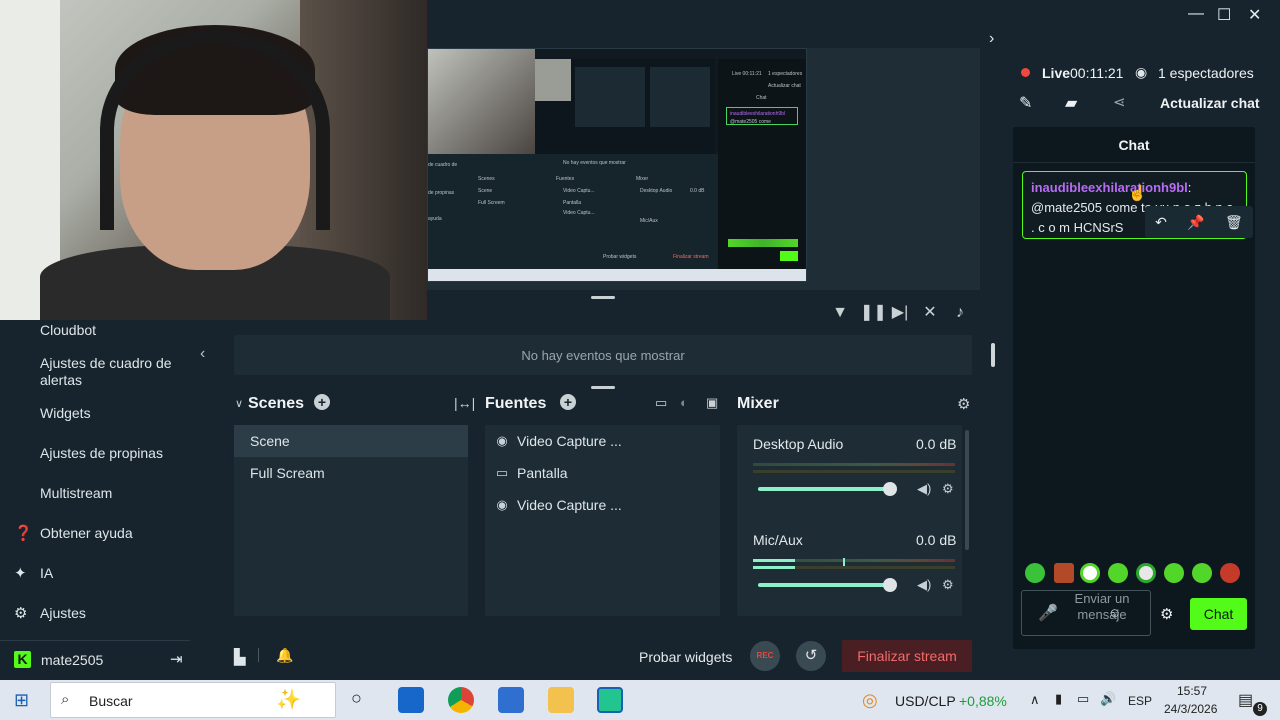  Describe the element at coordinates (1035, 700) in the screenshot. I see `chevron-up-icon: ∧` at that location.